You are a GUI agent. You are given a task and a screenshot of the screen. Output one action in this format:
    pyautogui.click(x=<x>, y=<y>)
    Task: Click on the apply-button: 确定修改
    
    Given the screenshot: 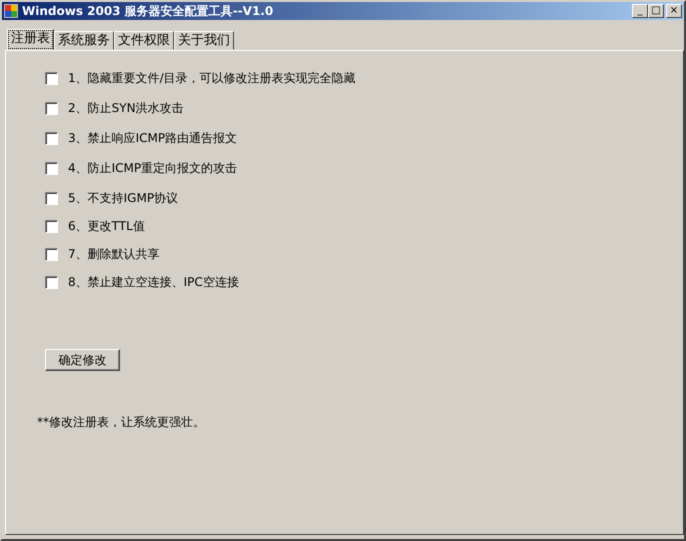 What is the action you would take?
    pyautogui.click(x=82, y=360)
    